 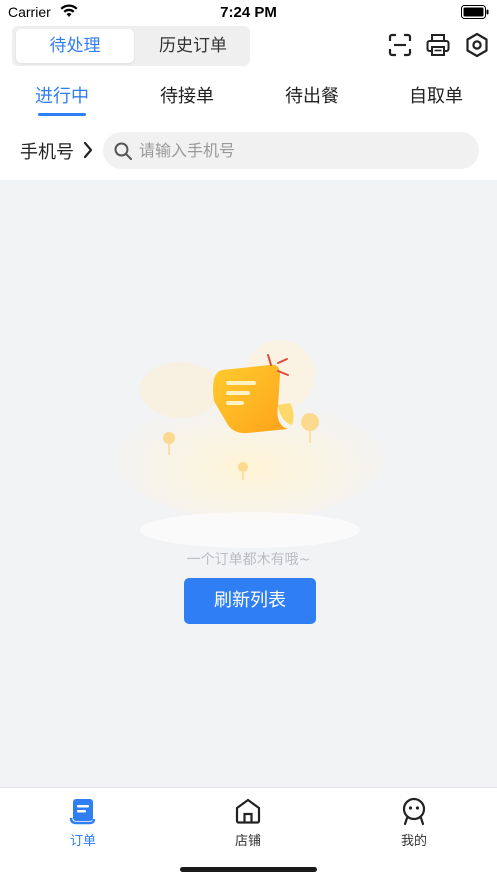 I want to click on battery-icon, so click(x=475, y=12).